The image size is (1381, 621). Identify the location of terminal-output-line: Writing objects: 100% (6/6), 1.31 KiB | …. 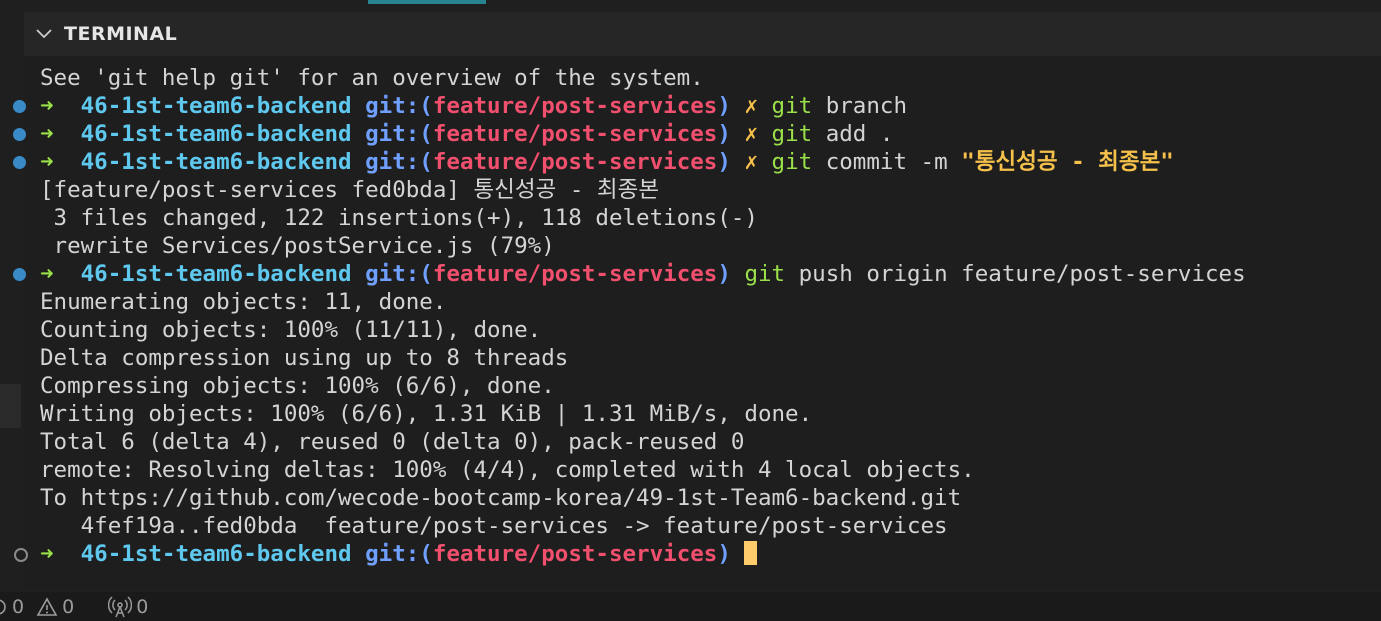
(680, 414).